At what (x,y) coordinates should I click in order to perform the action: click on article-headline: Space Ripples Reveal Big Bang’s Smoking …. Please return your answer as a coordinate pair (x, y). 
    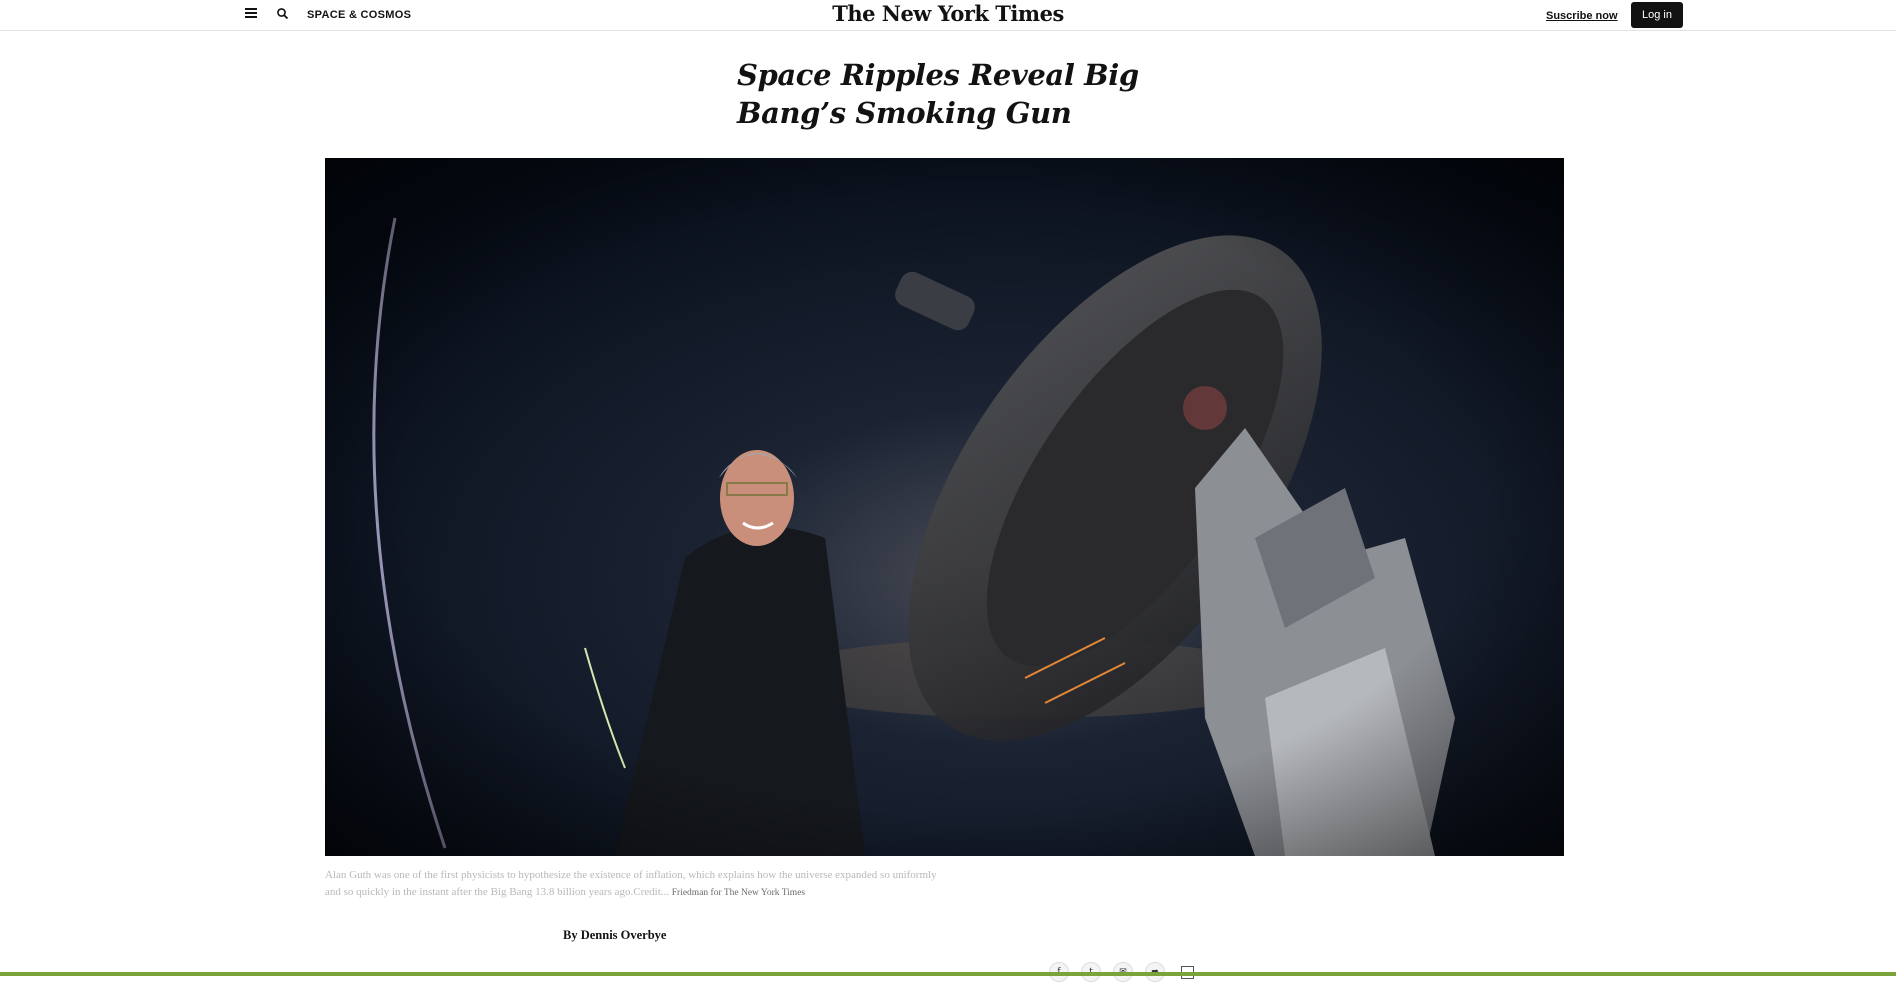
    Looking at the image, I should click on (938, 94).